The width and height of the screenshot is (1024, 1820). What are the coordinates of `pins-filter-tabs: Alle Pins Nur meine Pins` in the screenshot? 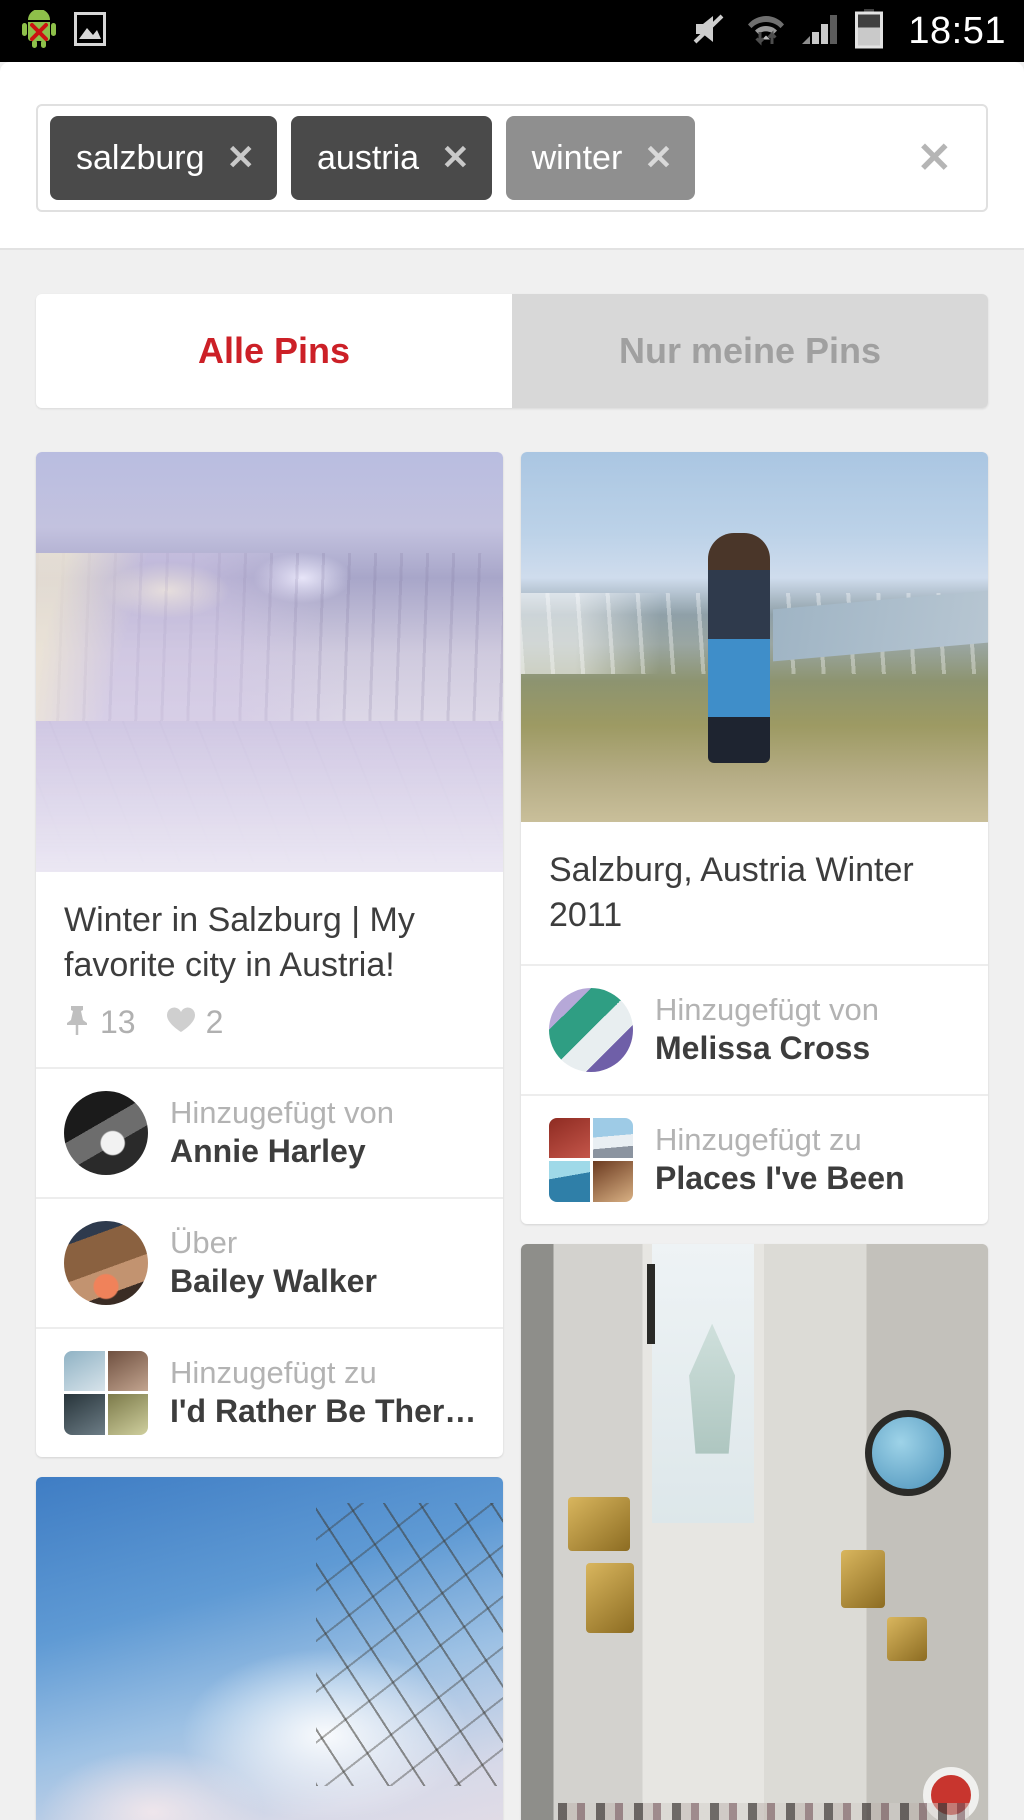 It's located at (512, 351).